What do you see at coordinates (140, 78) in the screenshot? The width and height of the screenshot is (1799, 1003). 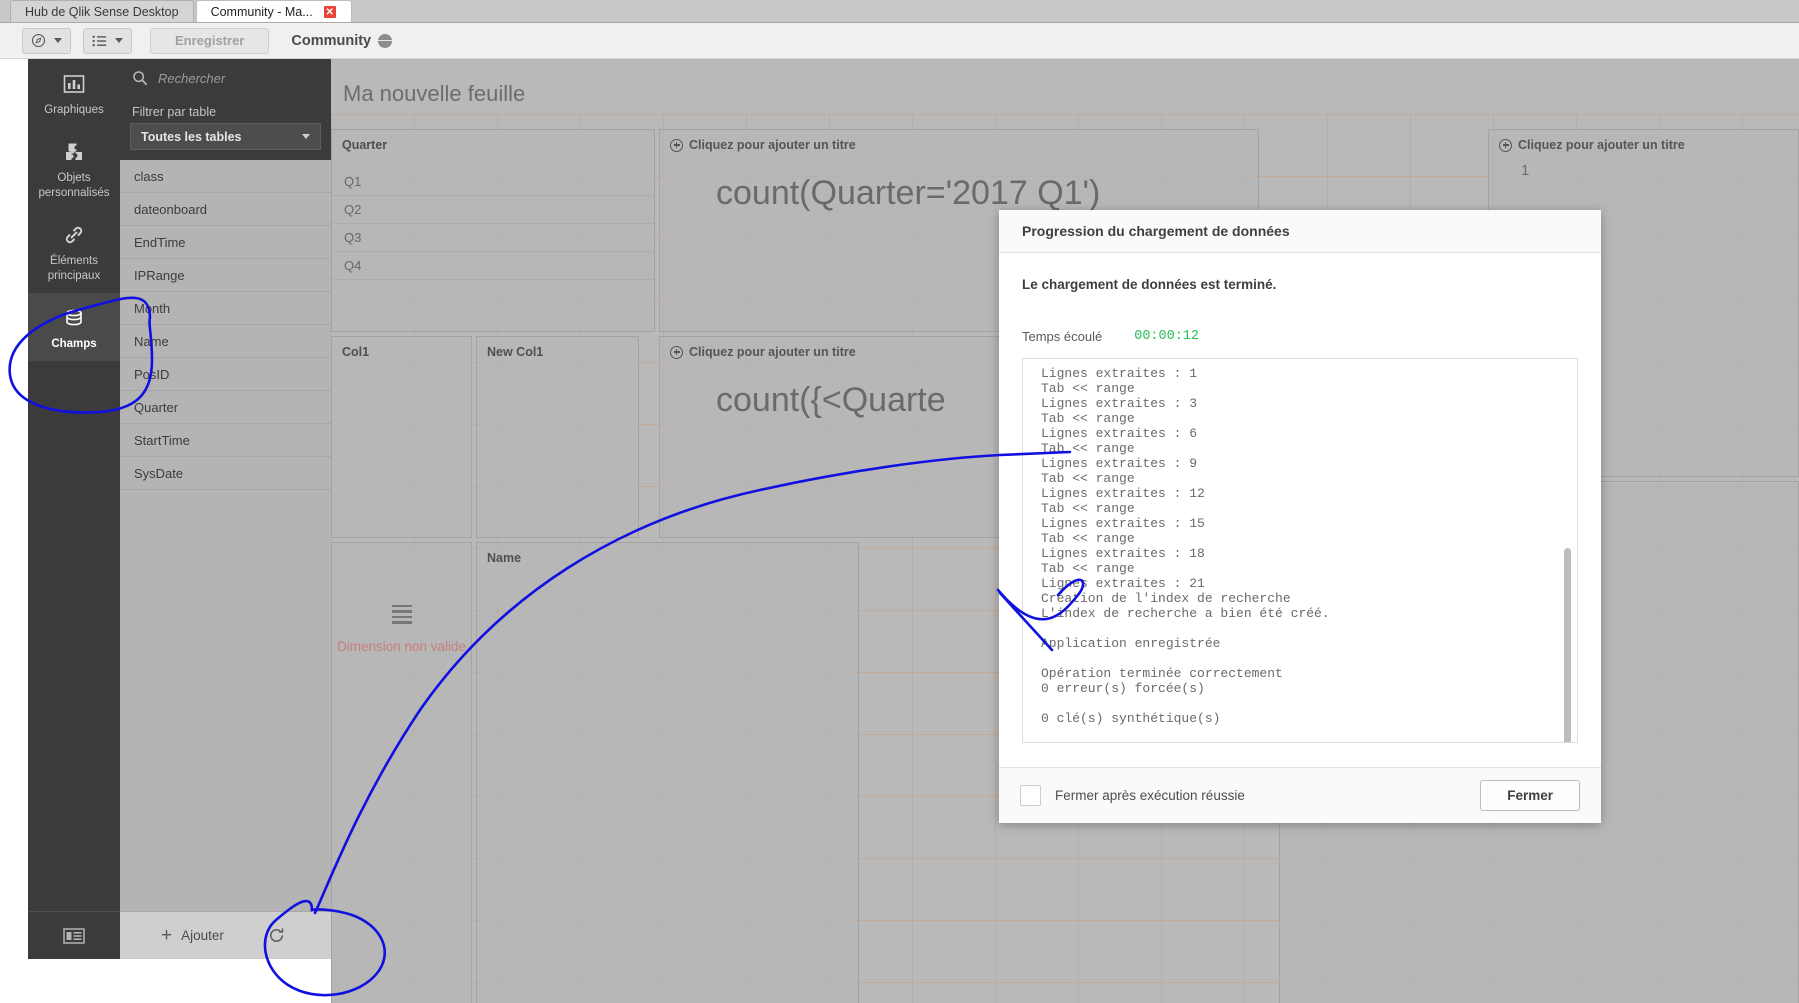 I see `search-icon` at bounding box center [140, 78].